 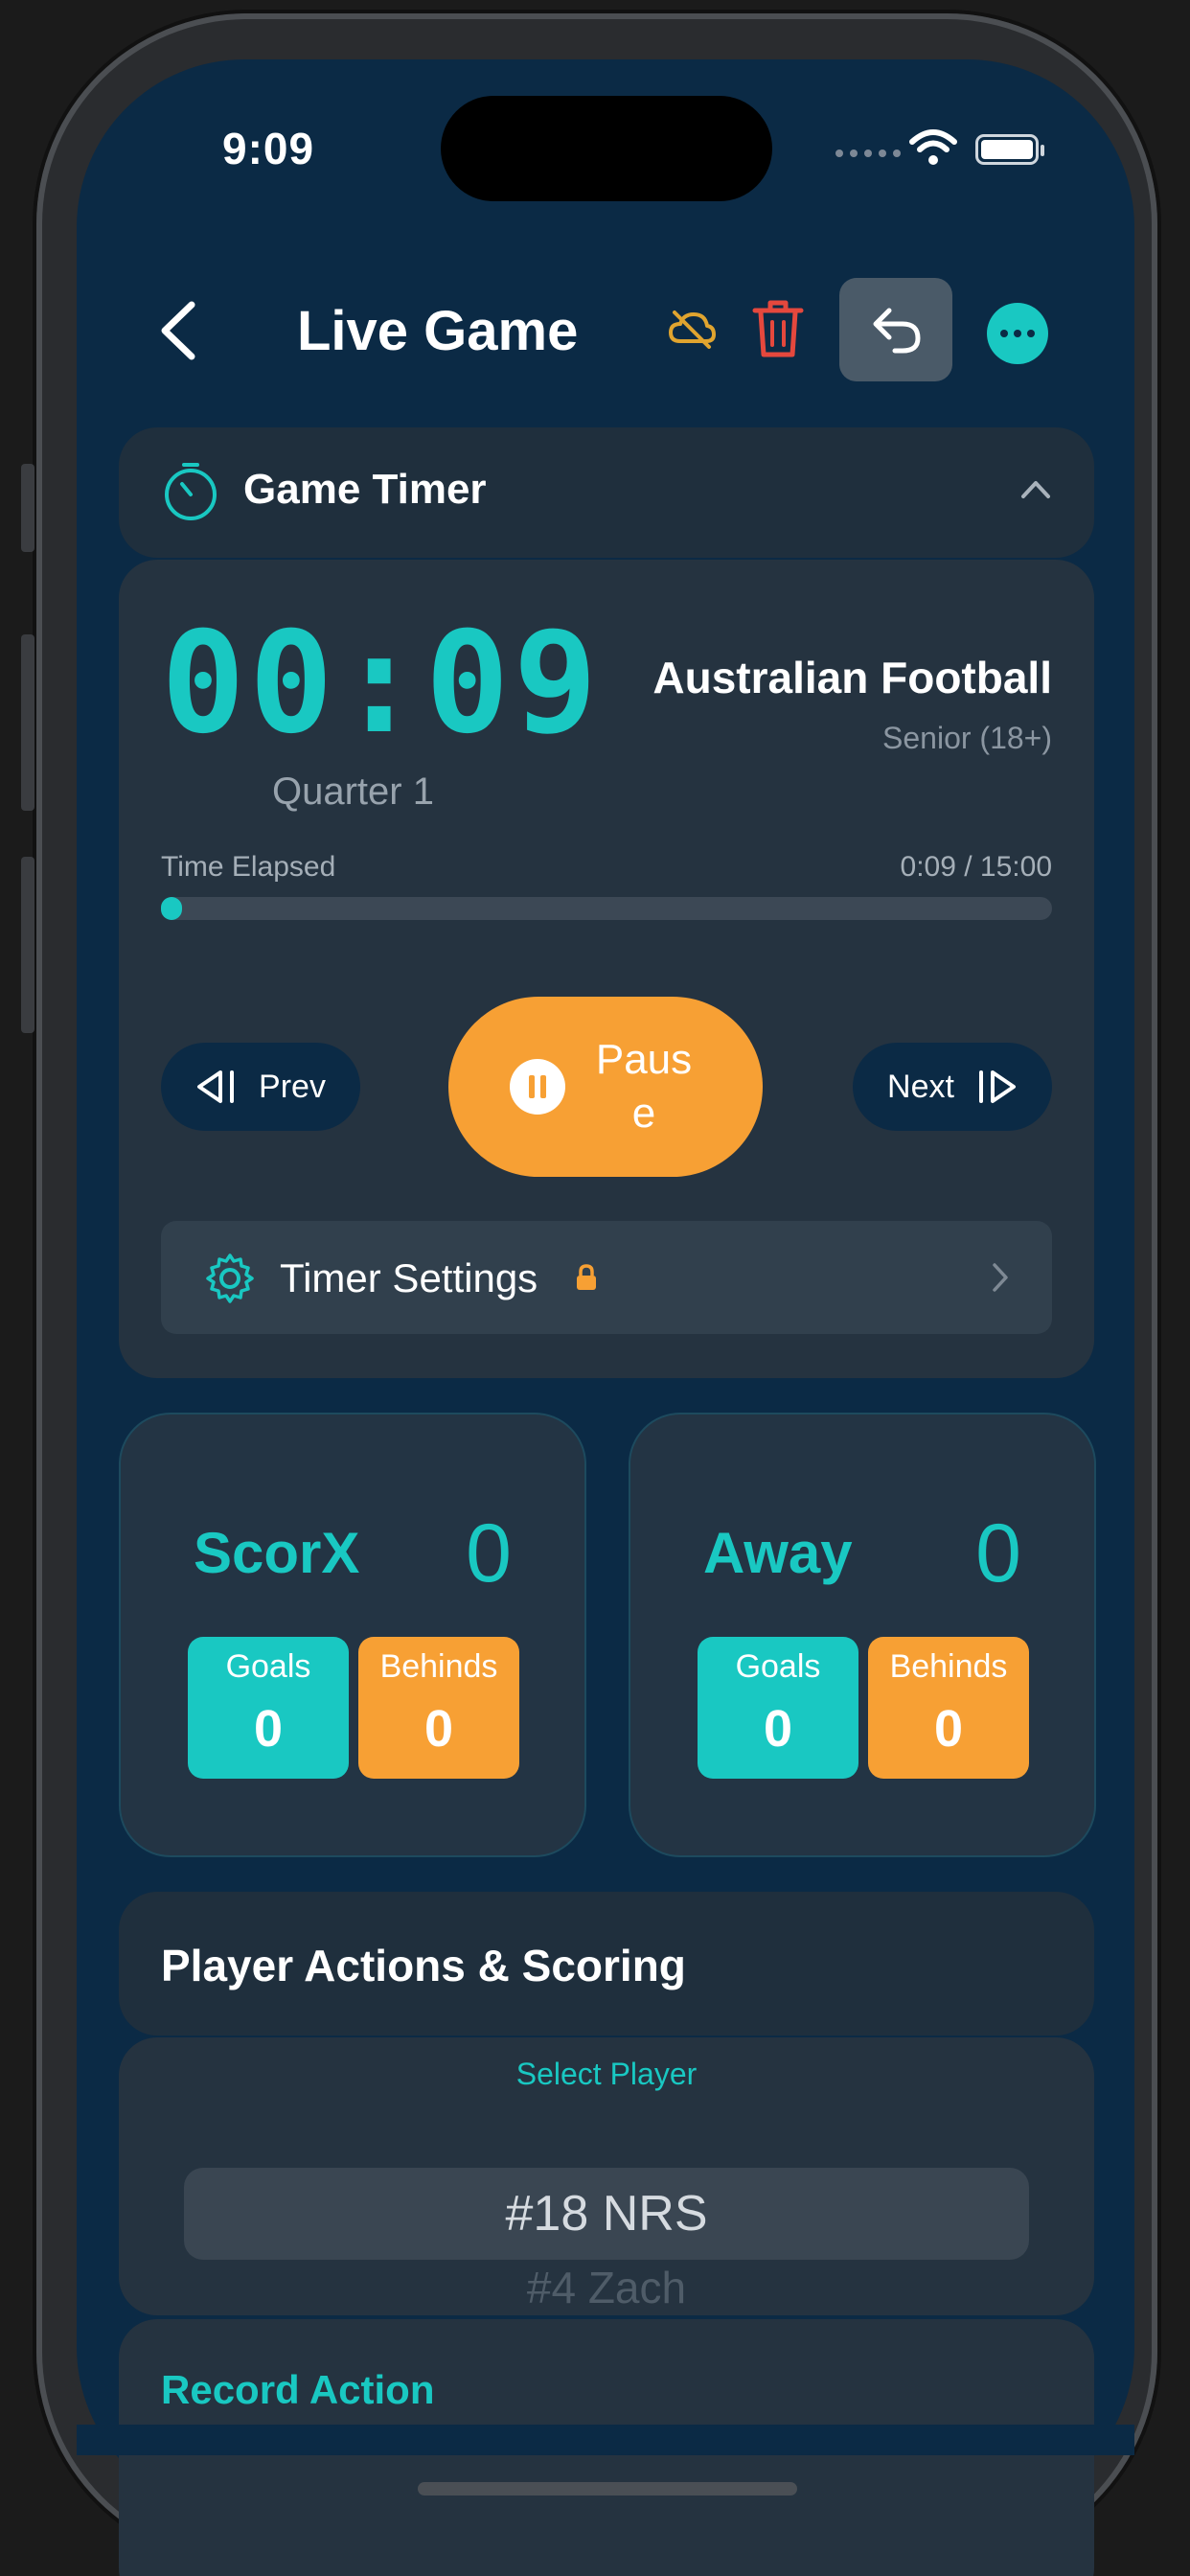 I want to click on next-period-button: Next, so click(x=952, y=1087).